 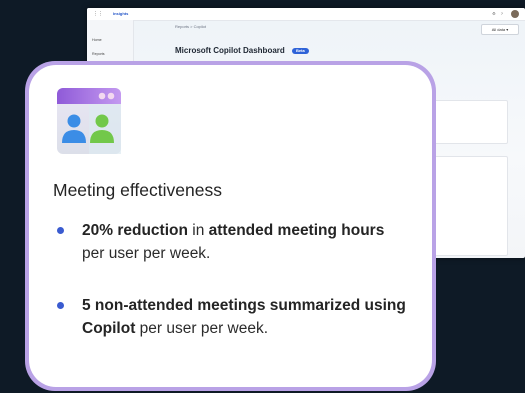 I want to click on highlight-text: attended meeting hours, so click(x=296, y=230).